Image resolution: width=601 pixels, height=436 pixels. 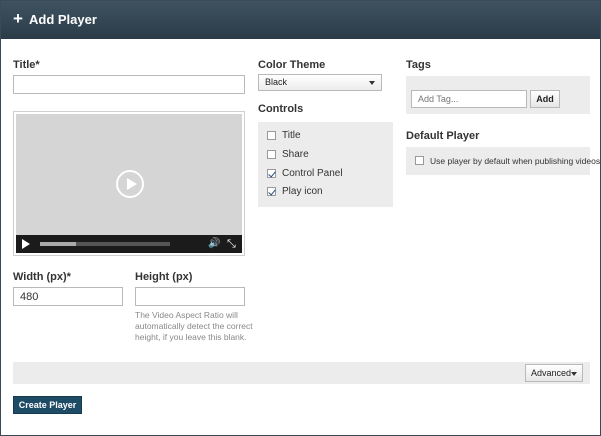 What do you see at coordinates (545, 99) in the screenshot?
I see `add-tag-button: Add` at bounding box center [545, 99].